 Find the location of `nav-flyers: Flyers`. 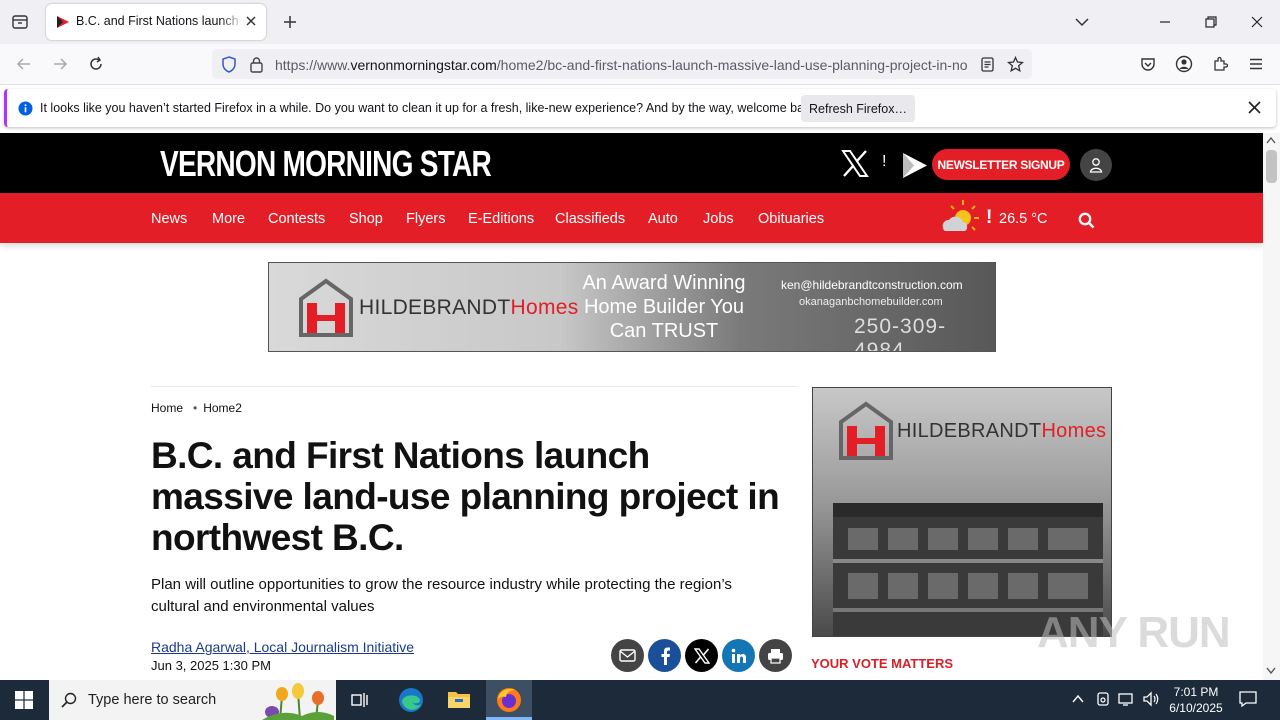

nav-flyers: Flyers is located at coordinates (425, 219).